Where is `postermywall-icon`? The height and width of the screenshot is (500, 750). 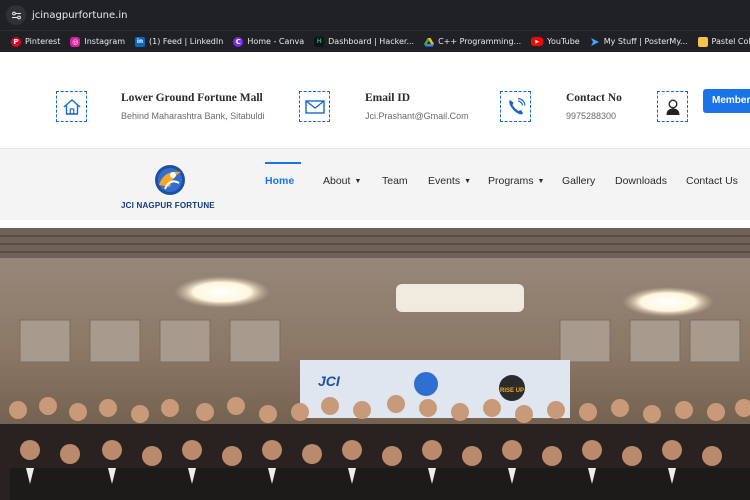 postermywall-icon is located at coordinates (595, 42).